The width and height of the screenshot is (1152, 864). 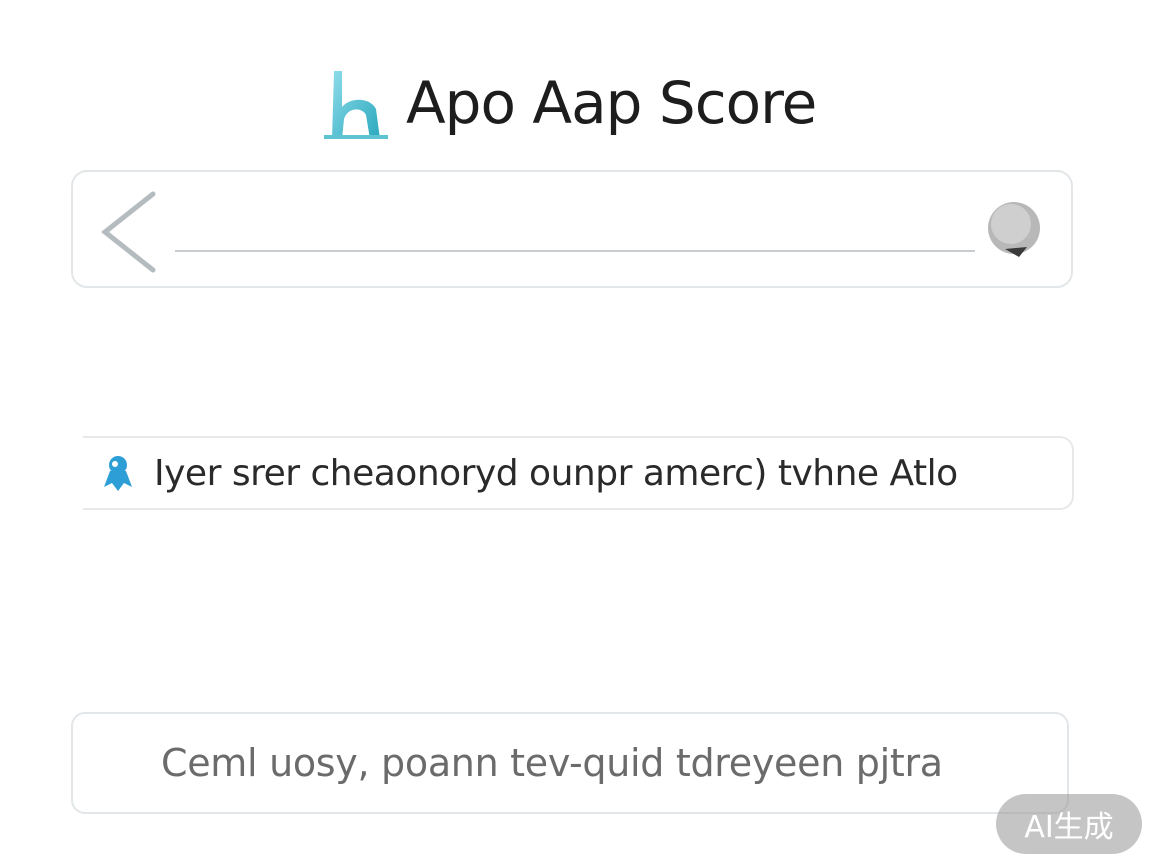 I want to click on app-header: Apo Aap Score, so click(x=568, y=103).